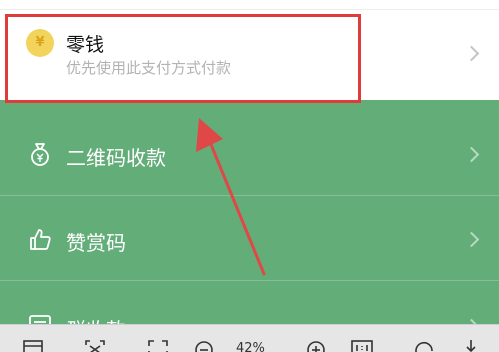 Image resolution: width=499 pixels, height=352 pixels. What do you see at coordinates (33, 345) in the screenshot?
I see `window-icon` at bounding box center [33, 345].